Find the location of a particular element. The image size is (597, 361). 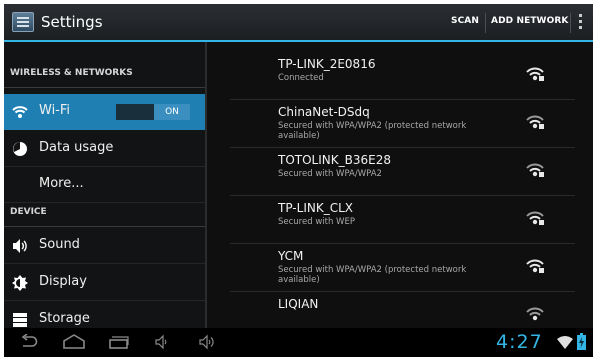

network-ssid: LIQIAN is located at coordinates (298, 304).